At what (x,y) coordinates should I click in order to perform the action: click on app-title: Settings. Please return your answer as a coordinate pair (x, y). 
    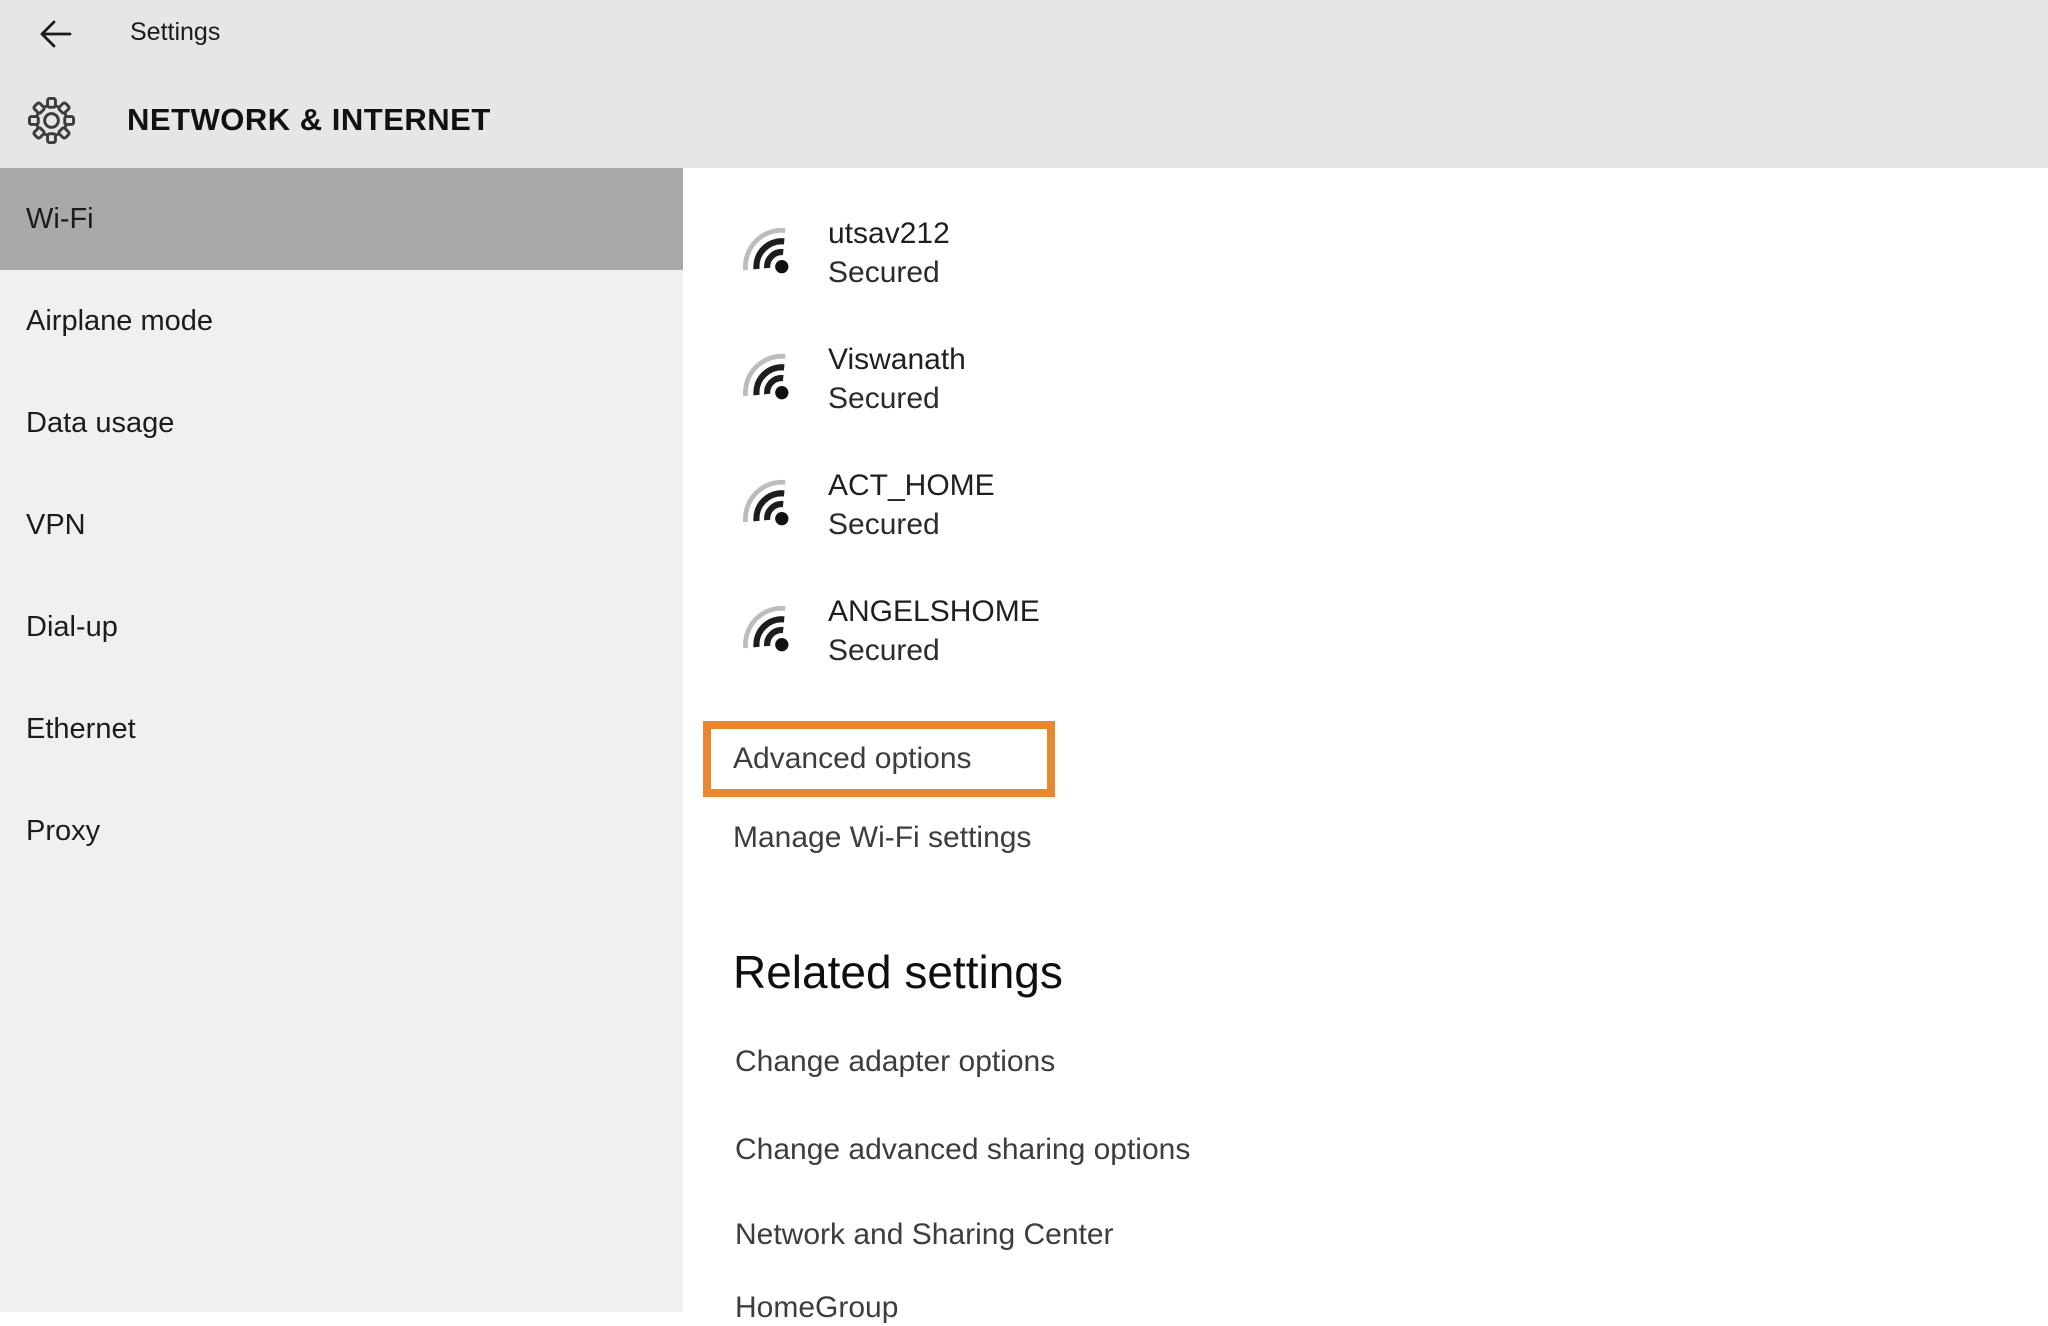
    Looking at the image, I should click on (175, 32).